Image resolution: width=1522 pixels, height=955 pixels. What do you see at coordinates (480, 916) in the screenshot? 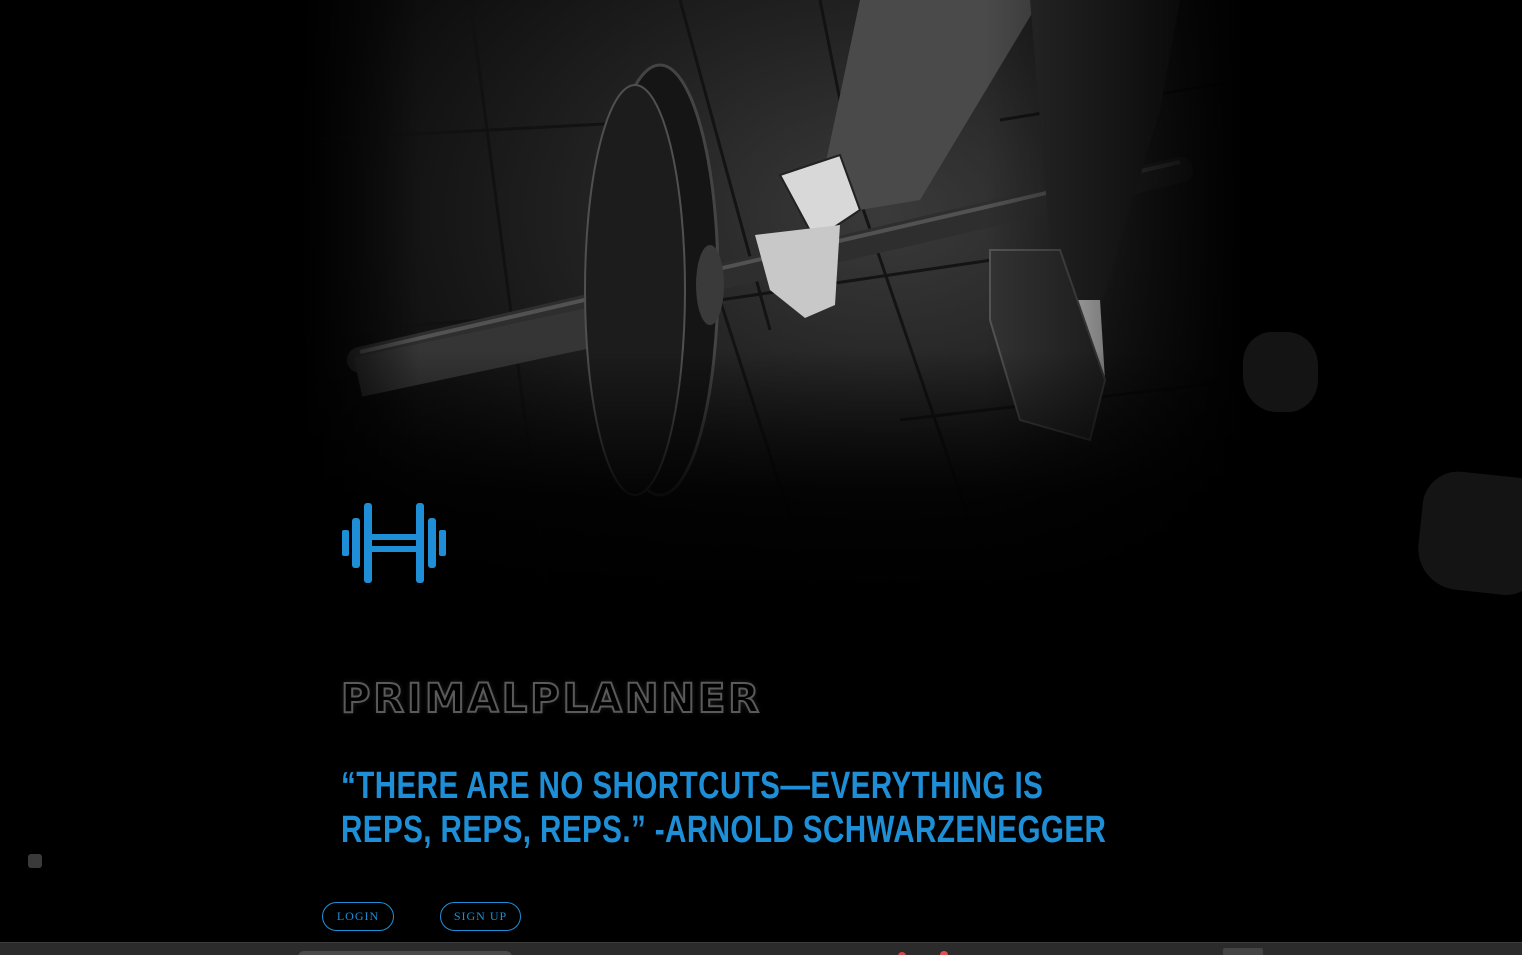
I see `signup-button: SIGN UP` at bounding box center [480, 916].